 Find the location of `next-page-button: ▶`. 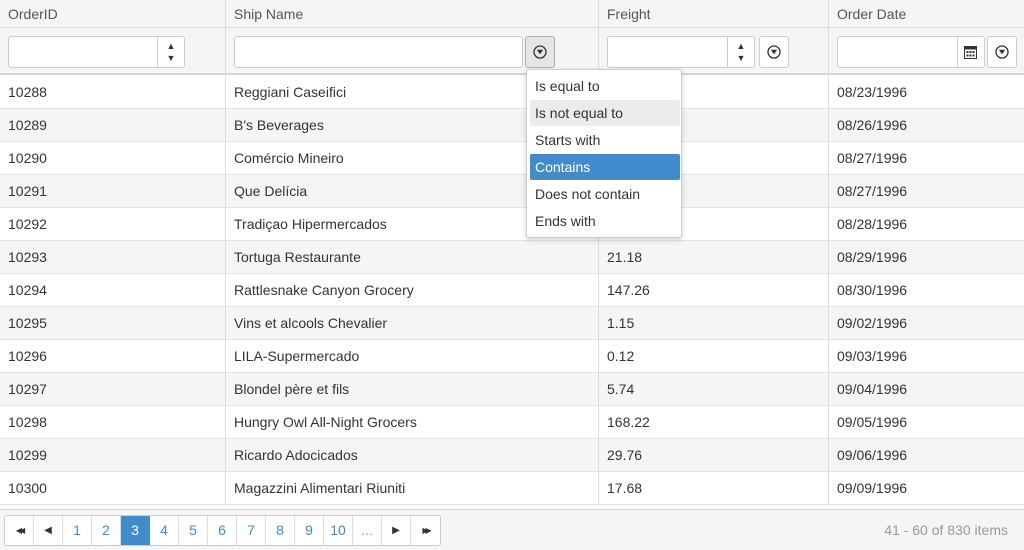

next-page-button: ▶ is located at coordinates (396, 530).